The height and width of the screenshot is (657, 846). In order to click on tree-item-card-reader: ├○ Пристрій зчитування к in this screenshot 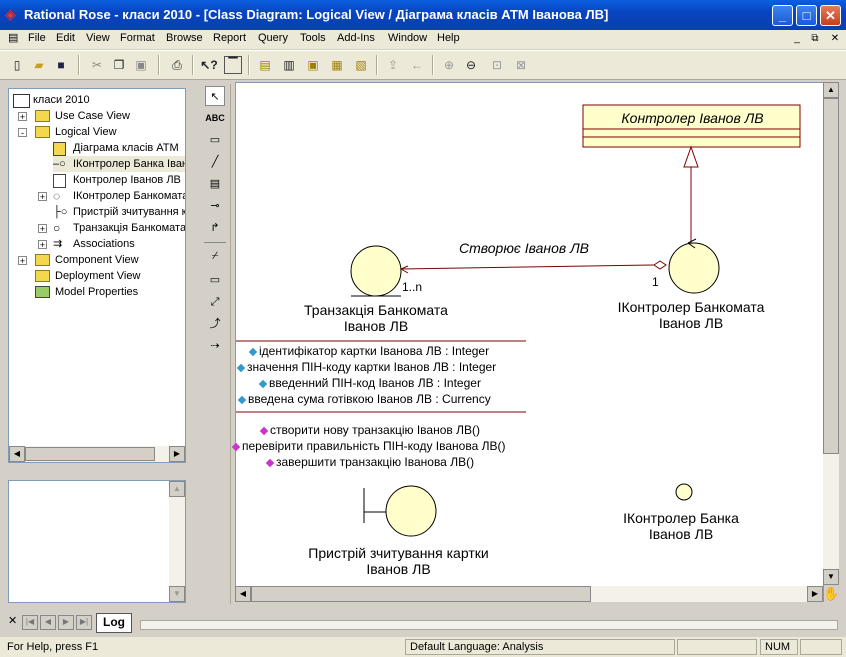, I will do `click(119, 212)`.